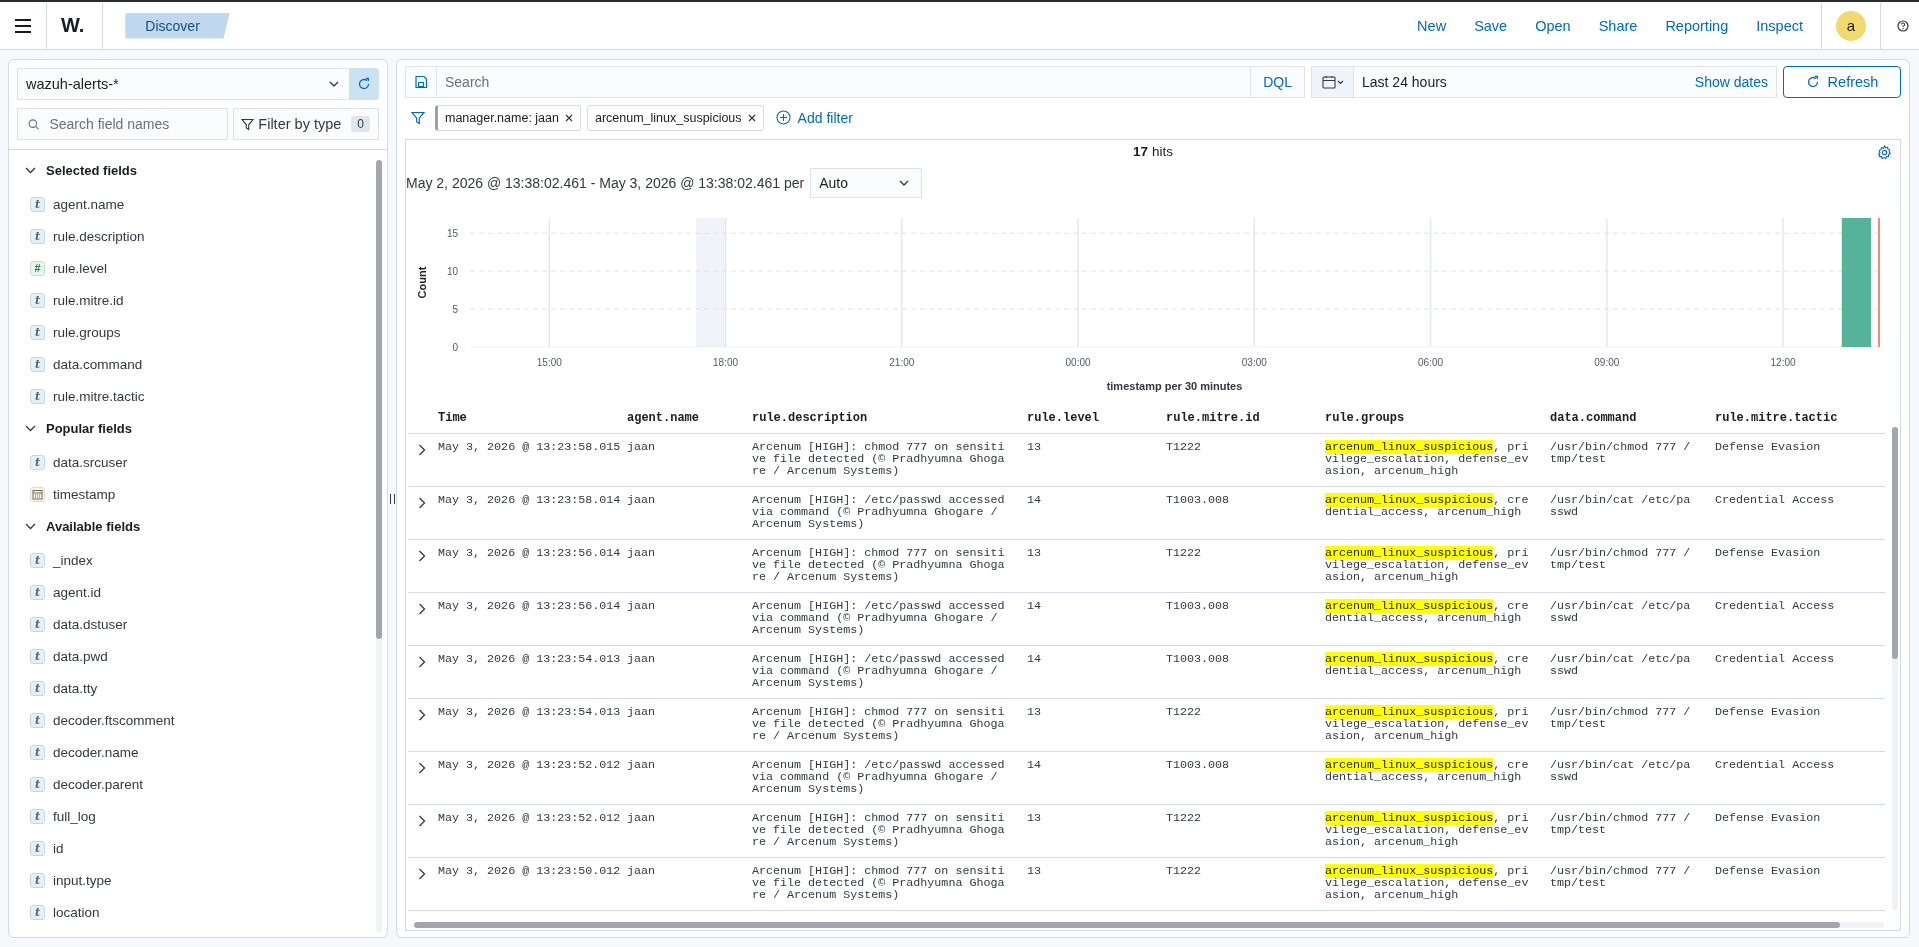  Describe the element at coordinates (80, 268) in the screenshot. I see `field-name: rule.level` at that location.